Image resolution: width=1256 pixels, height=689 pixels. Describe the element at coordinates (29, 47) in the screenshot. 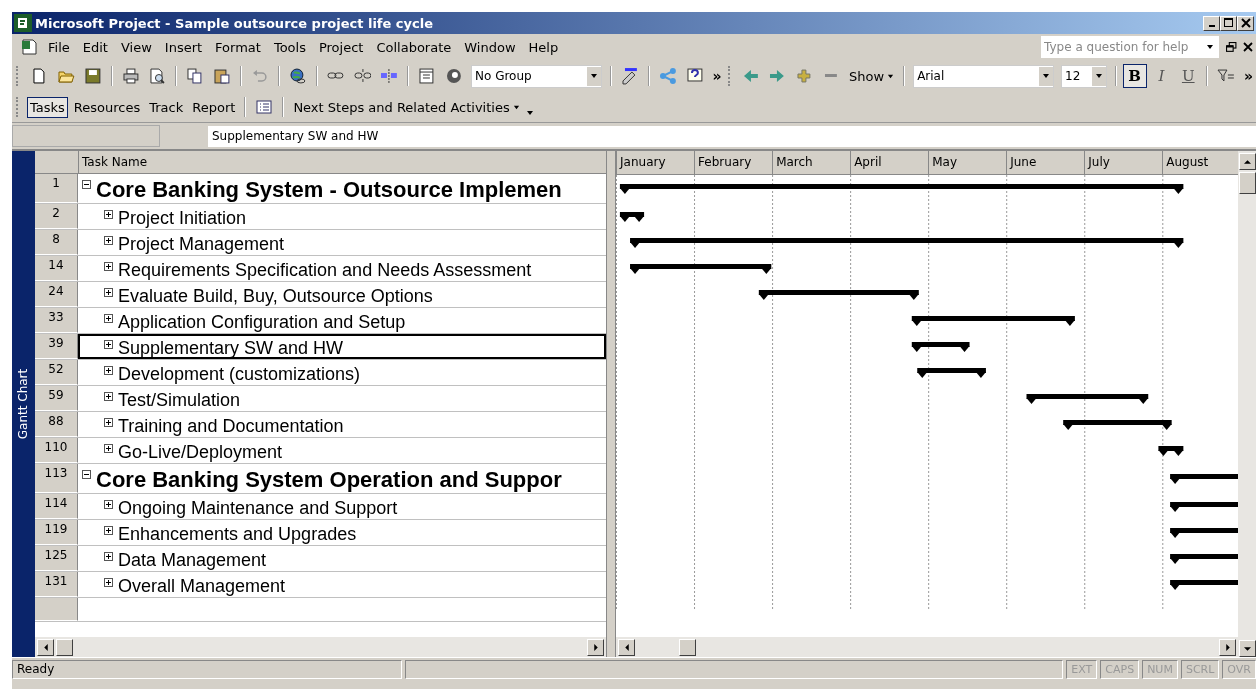

I see `document-icon` at that location.